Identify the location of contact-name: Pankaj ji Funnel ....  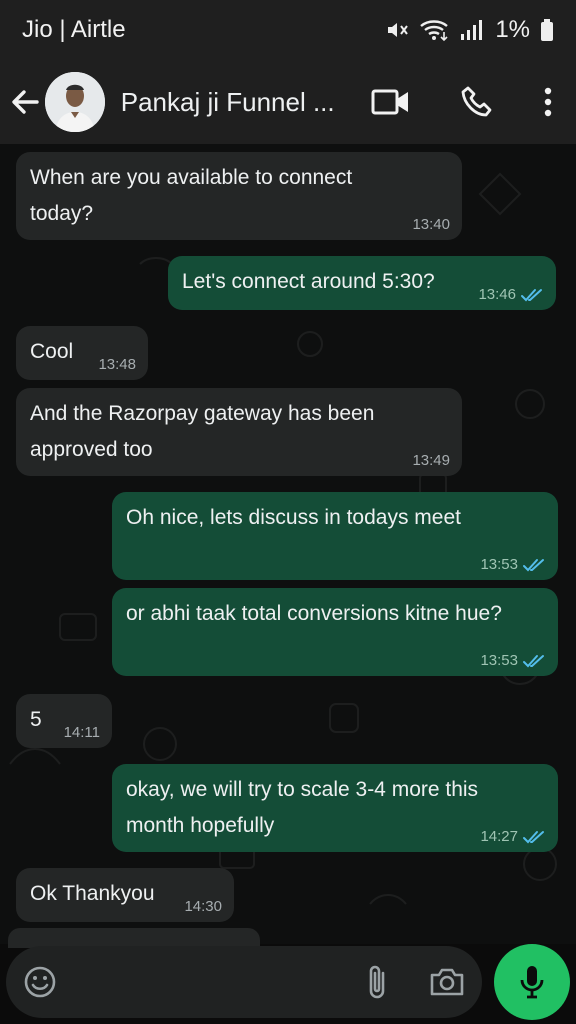
(234, 102).